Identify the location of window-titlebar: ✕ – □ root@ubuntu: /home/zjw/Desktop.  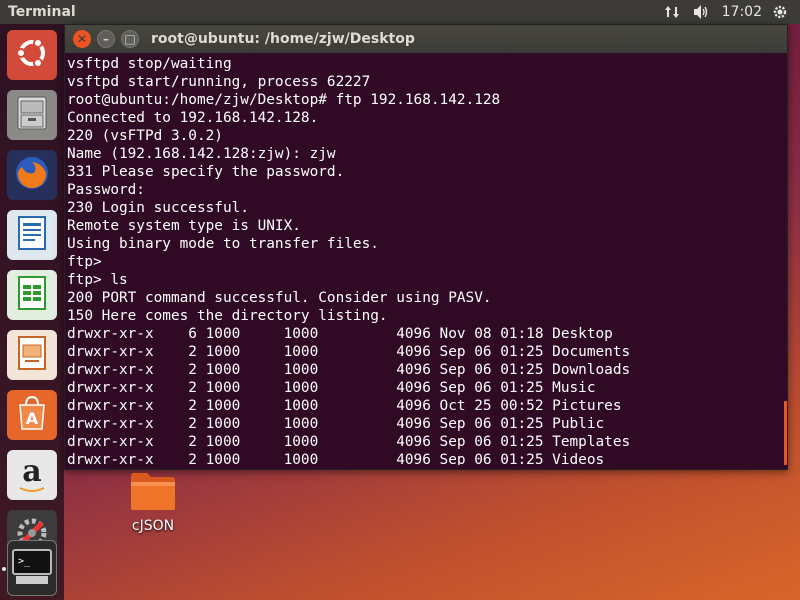
(426, 39).